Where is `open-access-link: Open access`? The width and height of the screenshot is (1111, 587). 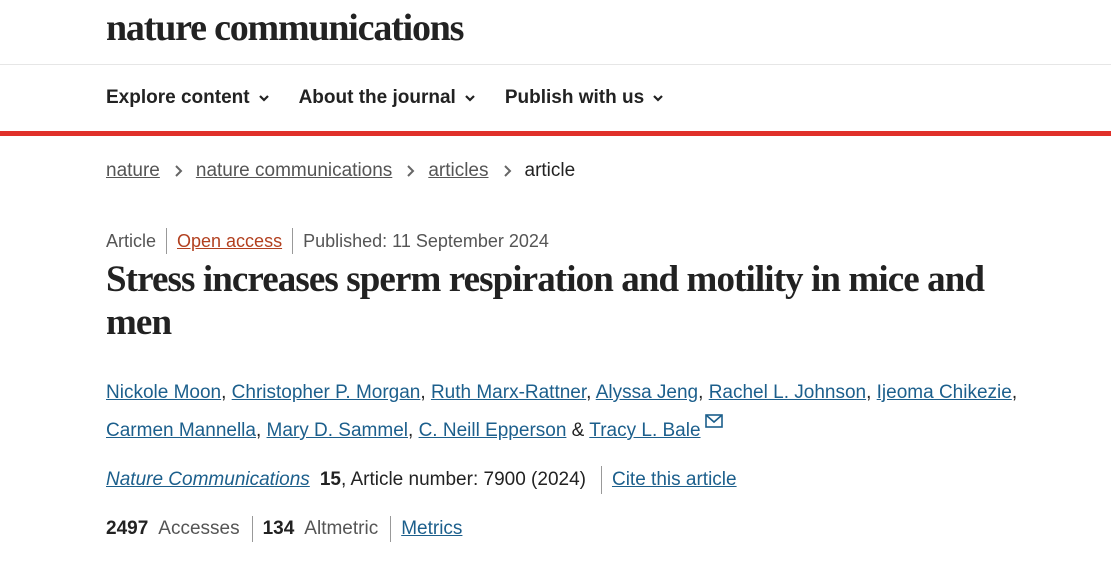 open-access-link: Open access is located at coordinates (229, 241).